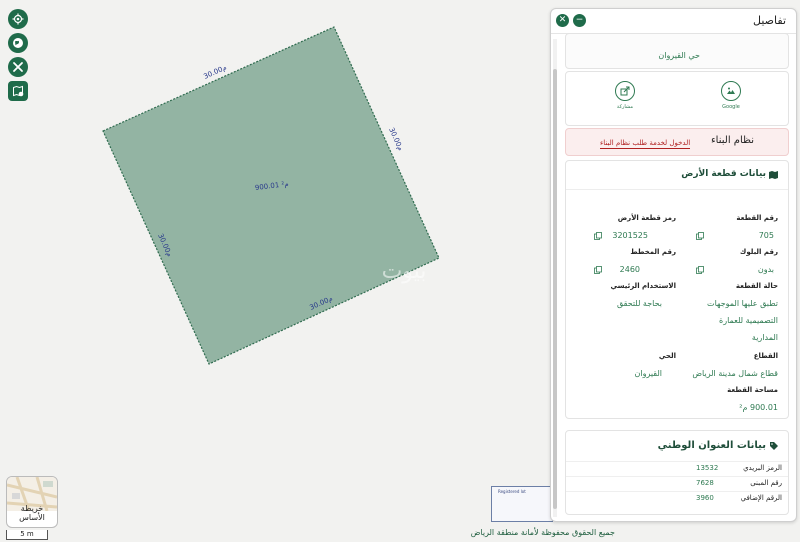 This screenshot has width=800, height=542. Describe the element at coordinates (766, 483) in the screenshot. I see `building-number-label: رقم المبنى` at that location.